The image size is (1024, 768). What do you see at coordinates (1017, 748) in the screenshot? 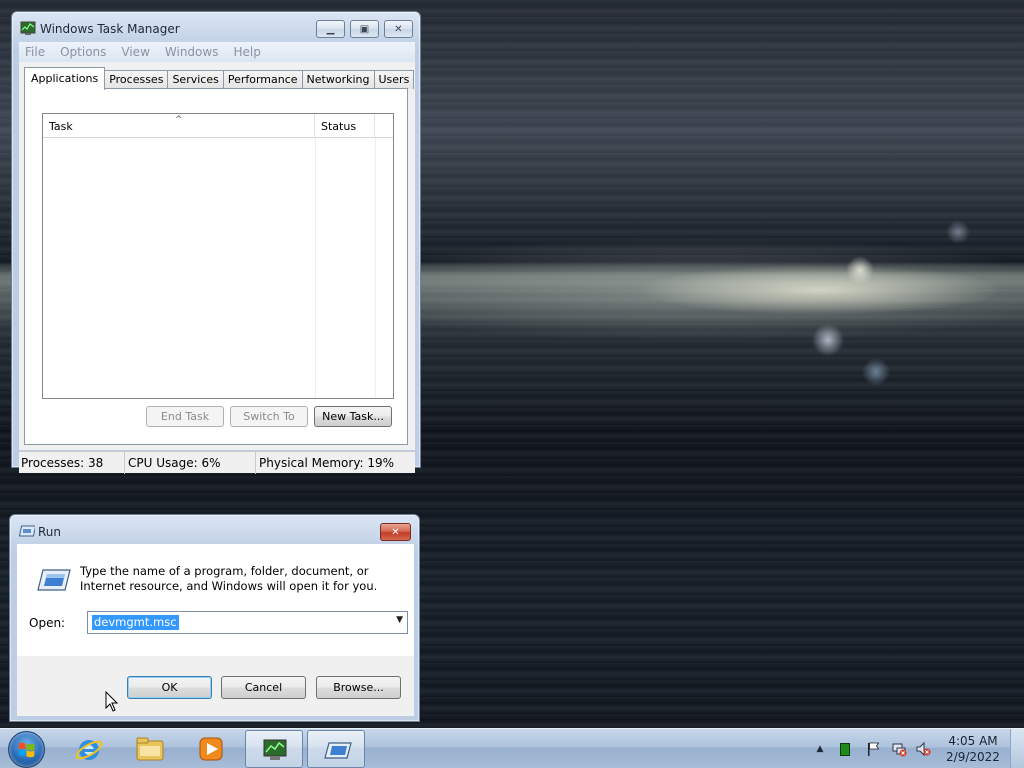
I see `show-desktop-button` at bounding box center [1017, 748].